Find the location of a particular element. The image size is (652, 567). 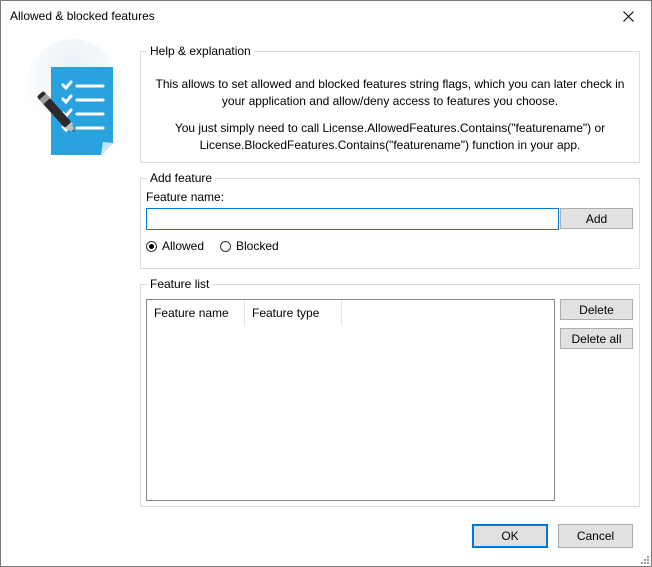

ok-button: OK is located at coordinates (510, 536).